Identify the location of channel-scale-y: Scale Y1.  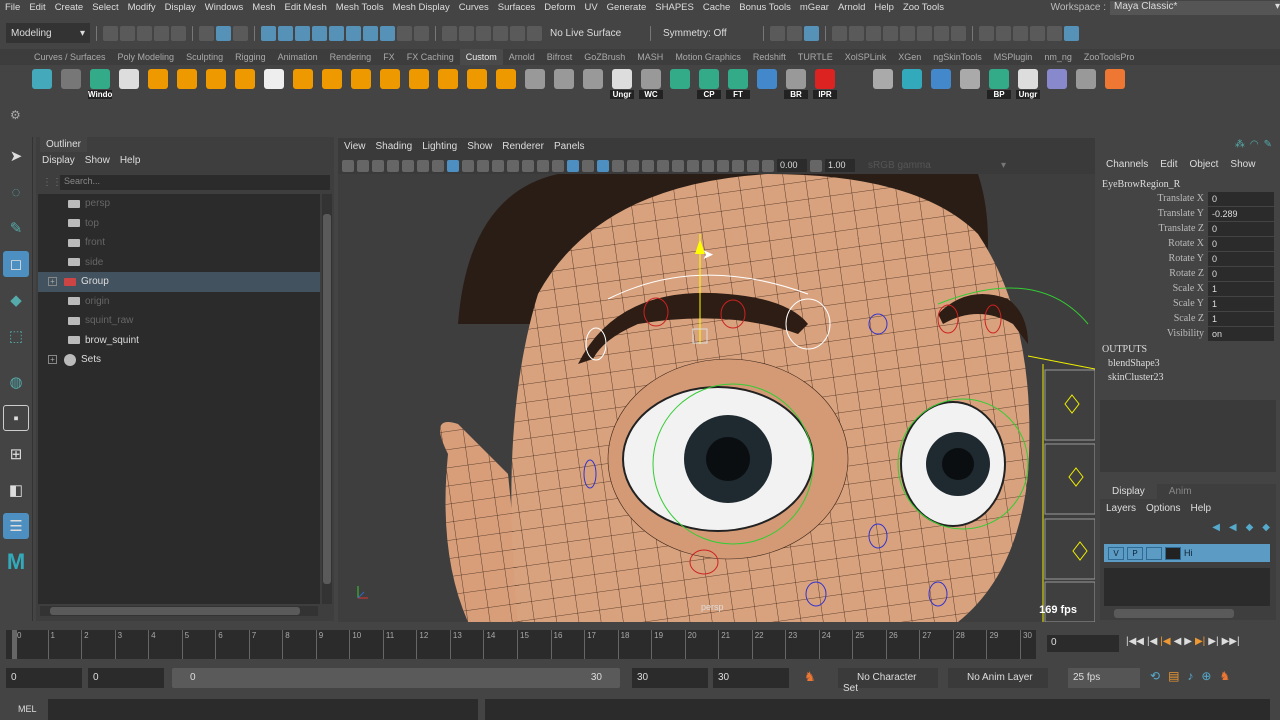
(1186, 303).